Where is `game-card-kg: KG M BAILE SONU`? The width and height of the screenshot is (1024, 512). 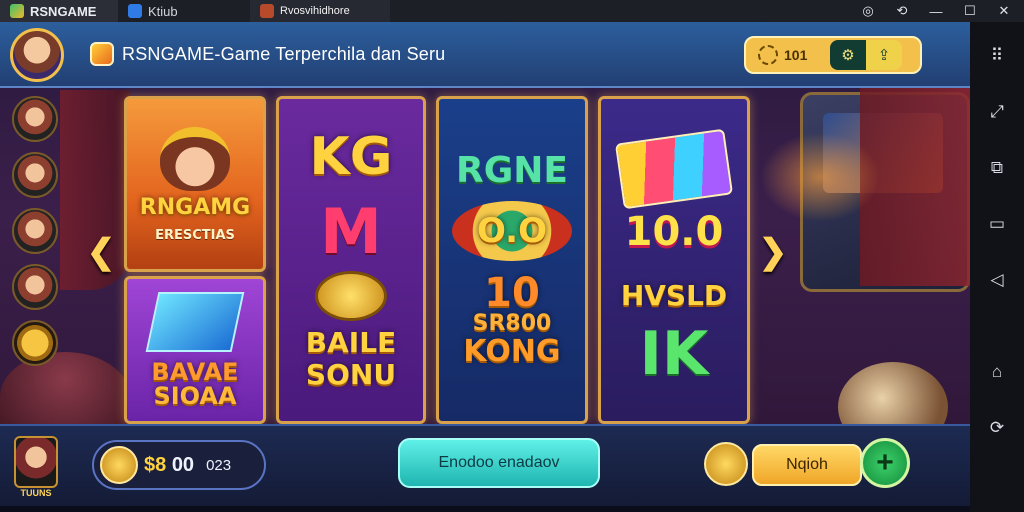
game-card-kg: KG M BAILE SONU is located at coordinates (351, 260).